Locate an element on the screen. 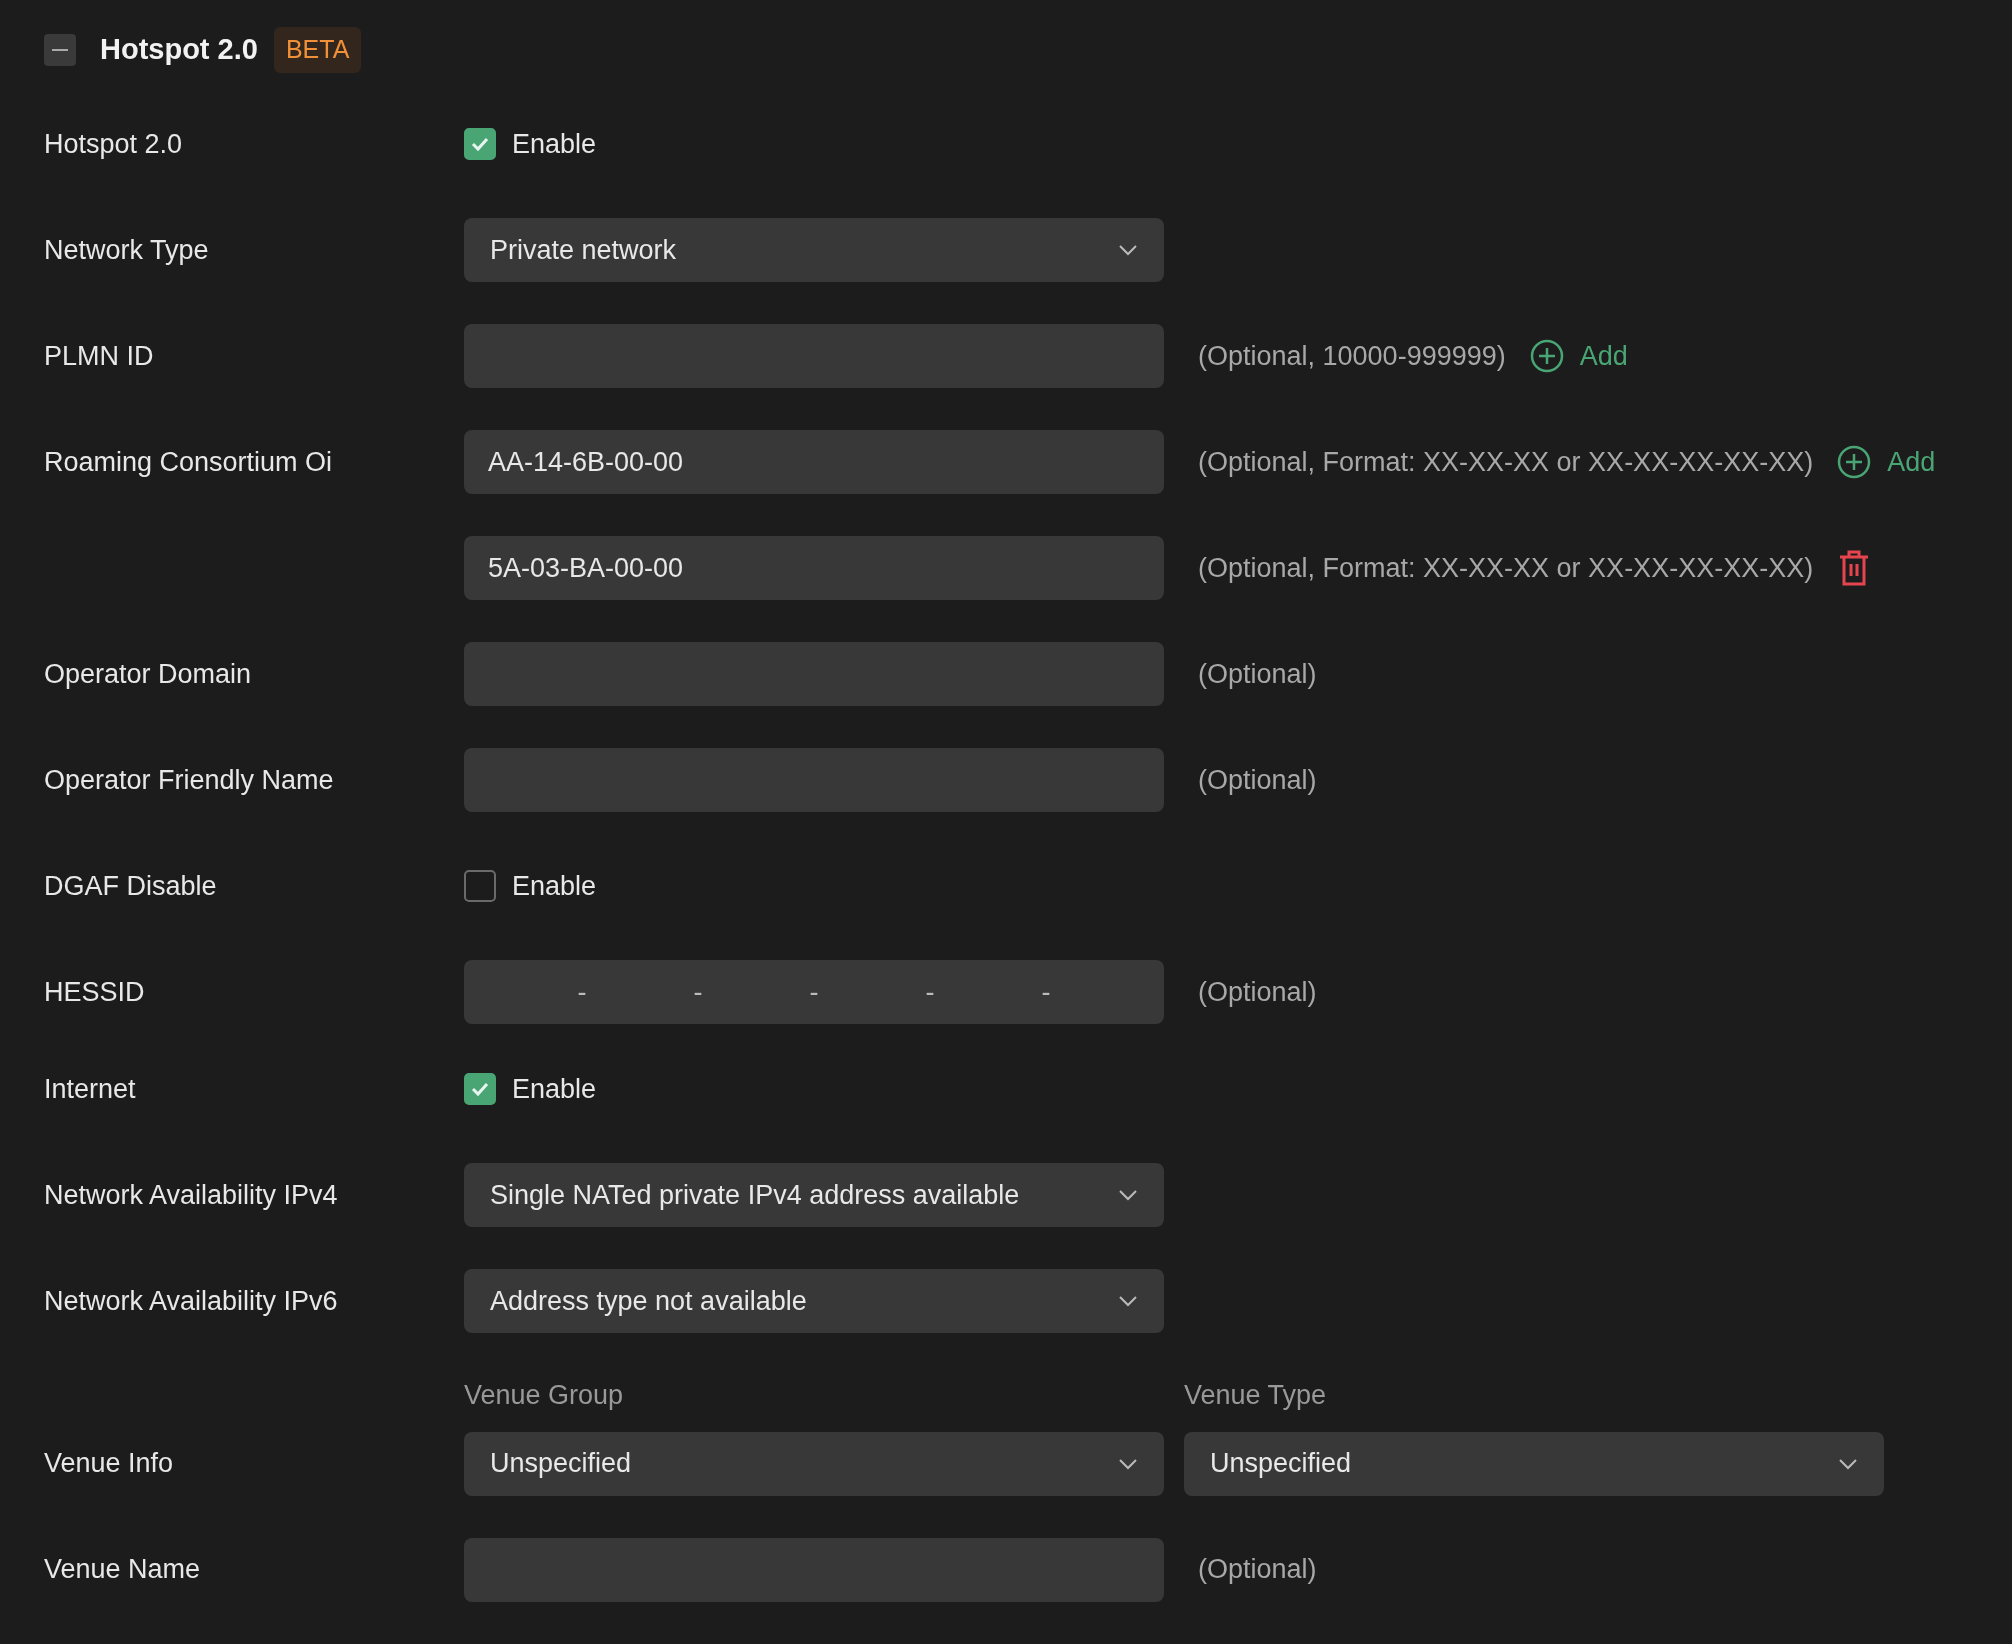  field-label: Hotspot 2.0 is located at coordinates (114, 144).